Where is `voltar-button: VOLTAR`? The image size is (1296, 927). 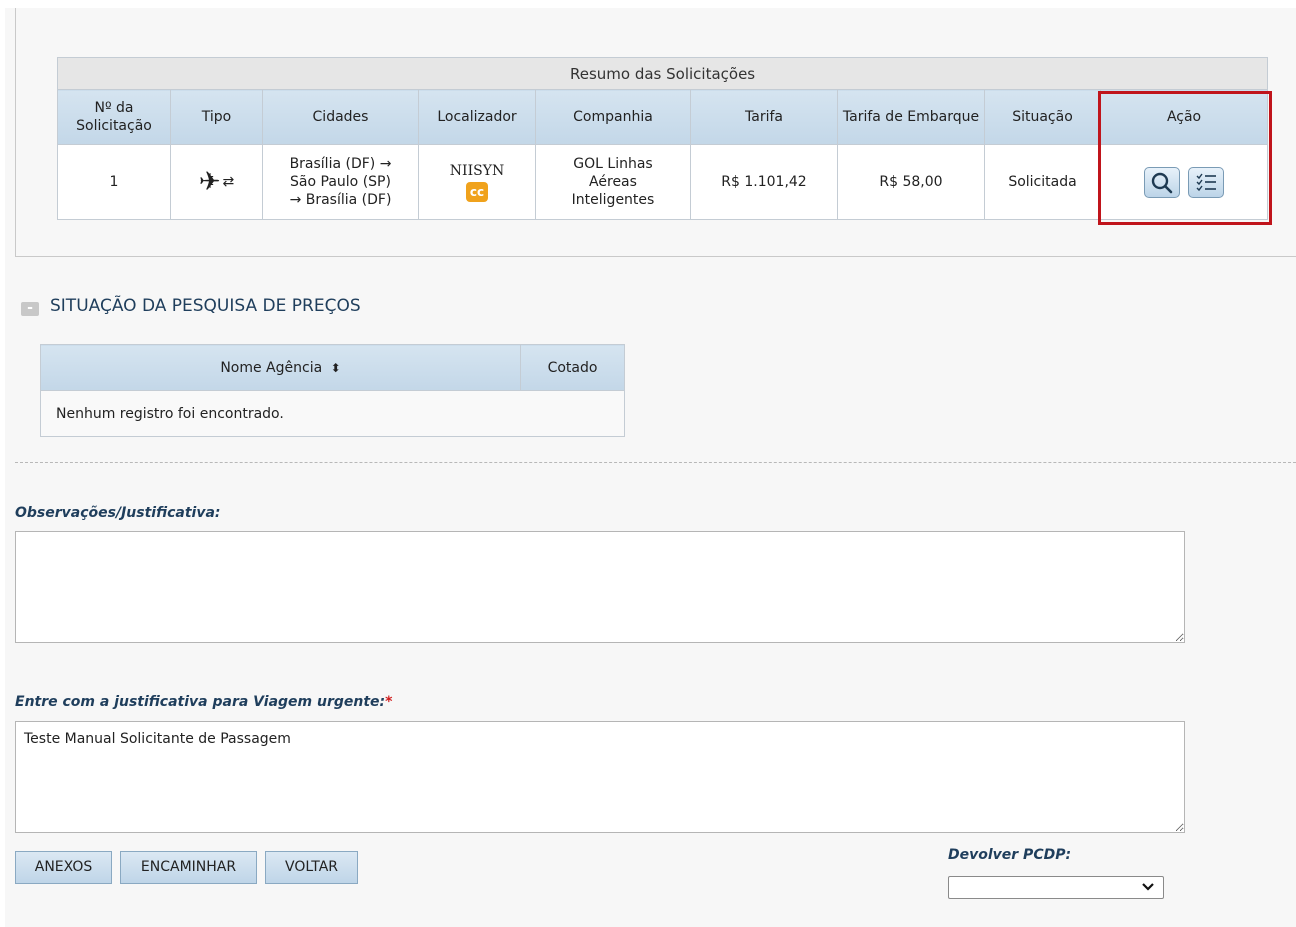 voltar-button: VOLTAR is located at coordinates (311, 867).